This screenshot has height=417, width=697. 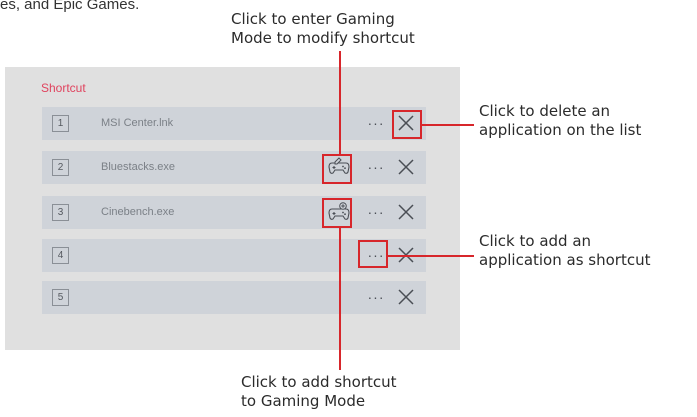 What do you see at coordinates (407, 124) in the screenshot?
I see `highlight-delete-button` at bounding box center [407, 124].